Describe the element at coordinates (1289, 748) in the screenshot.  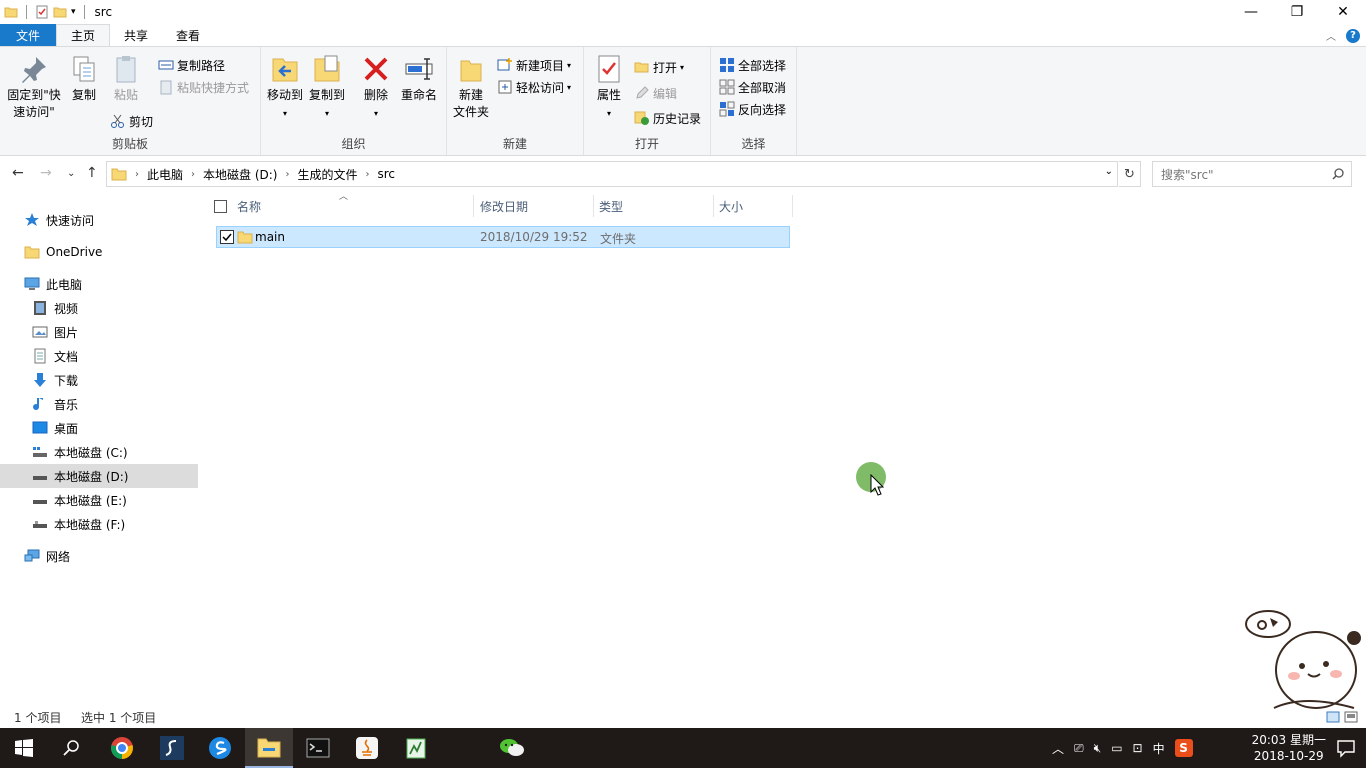
I see `taskbar-clock: 20:03 星期一 2018-10-29` at that location.